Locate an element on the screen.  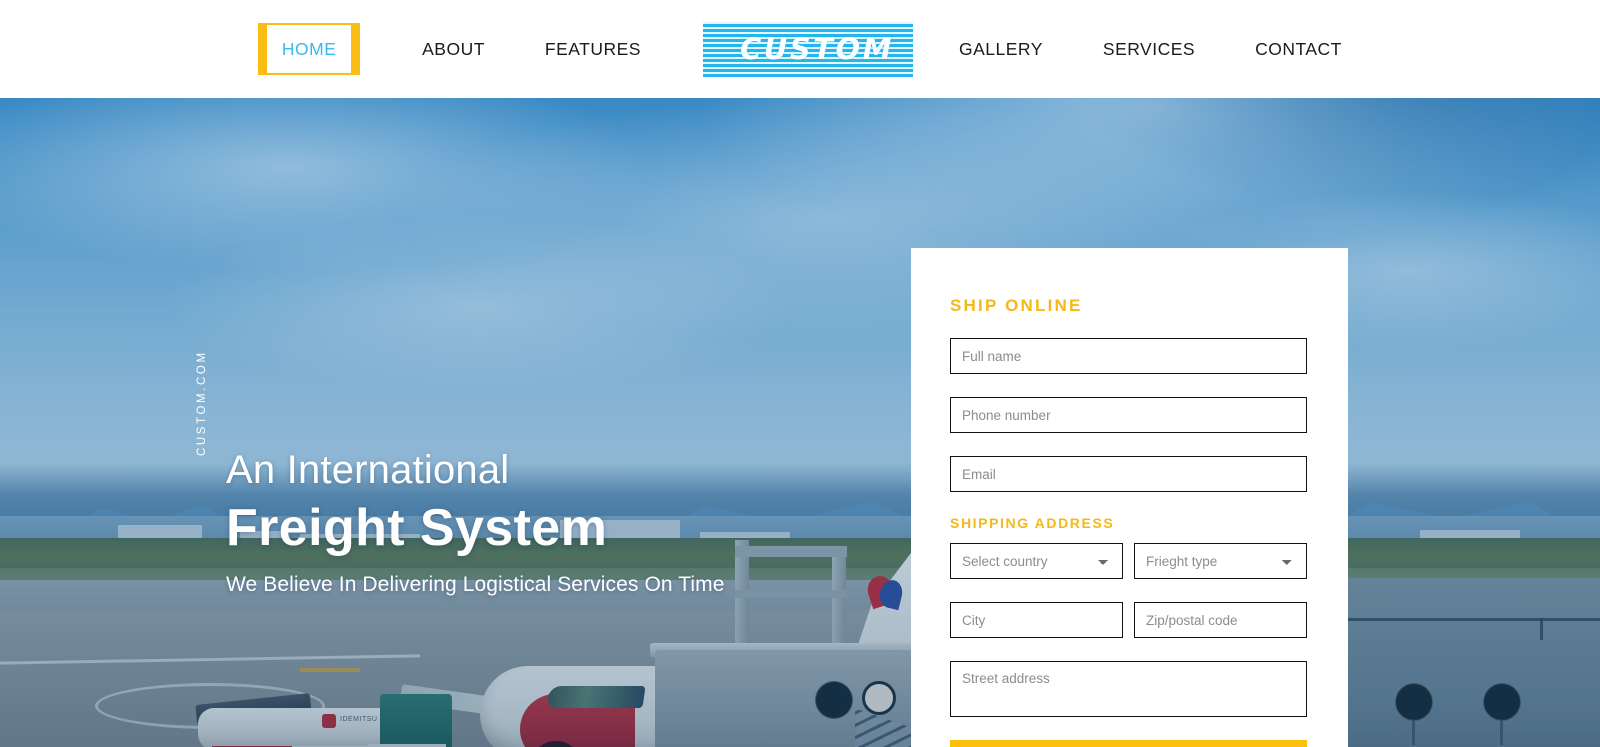
country-freight-row: Select country Frieght type is located at coordinates (1128, 561).